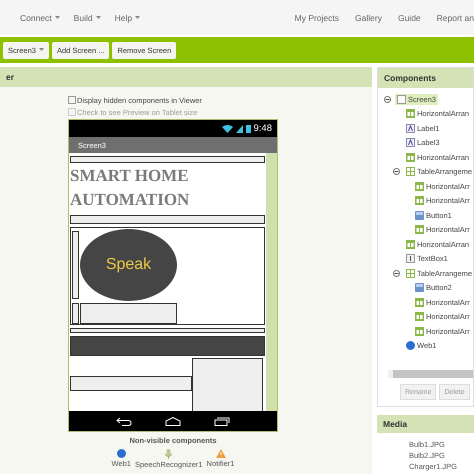 This screenshot has height=474, width=474. Describe the element at coordinates (425, 78) in the screenshot. I see `panel-title: Components` at that location.